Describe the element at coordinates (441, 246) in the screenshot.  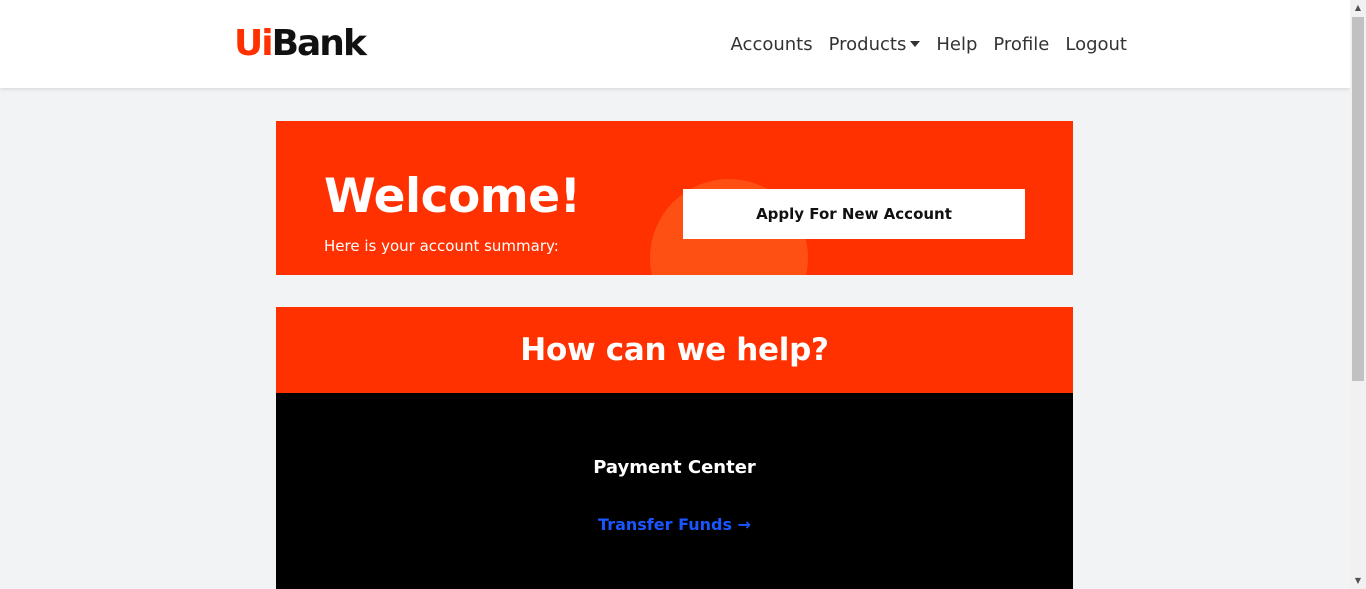
I see `welcome-subtitle: Here is your account summary:` at that location.